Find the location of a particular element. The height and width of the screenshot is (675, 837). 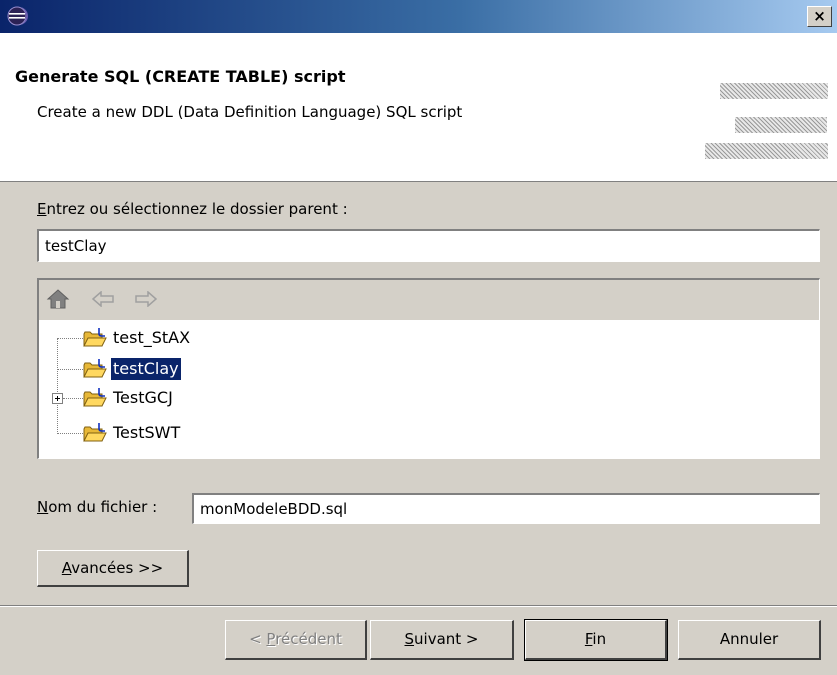

advanced-button: Avancées >> is located at coordinates (113, 568).